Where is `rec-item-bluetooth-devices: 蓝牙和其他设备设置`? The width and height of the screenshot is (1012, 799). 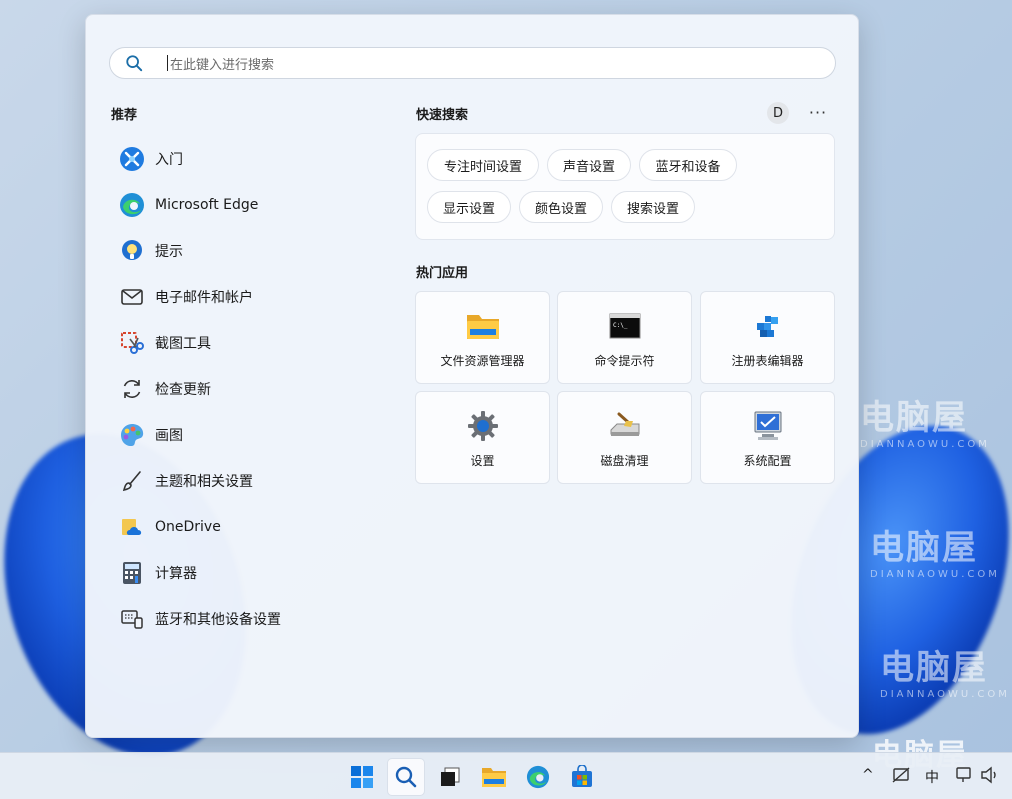 rec-item-bluetooth-devices: 蓝牙和其他设备设置 is located at coordinates (261, 619).